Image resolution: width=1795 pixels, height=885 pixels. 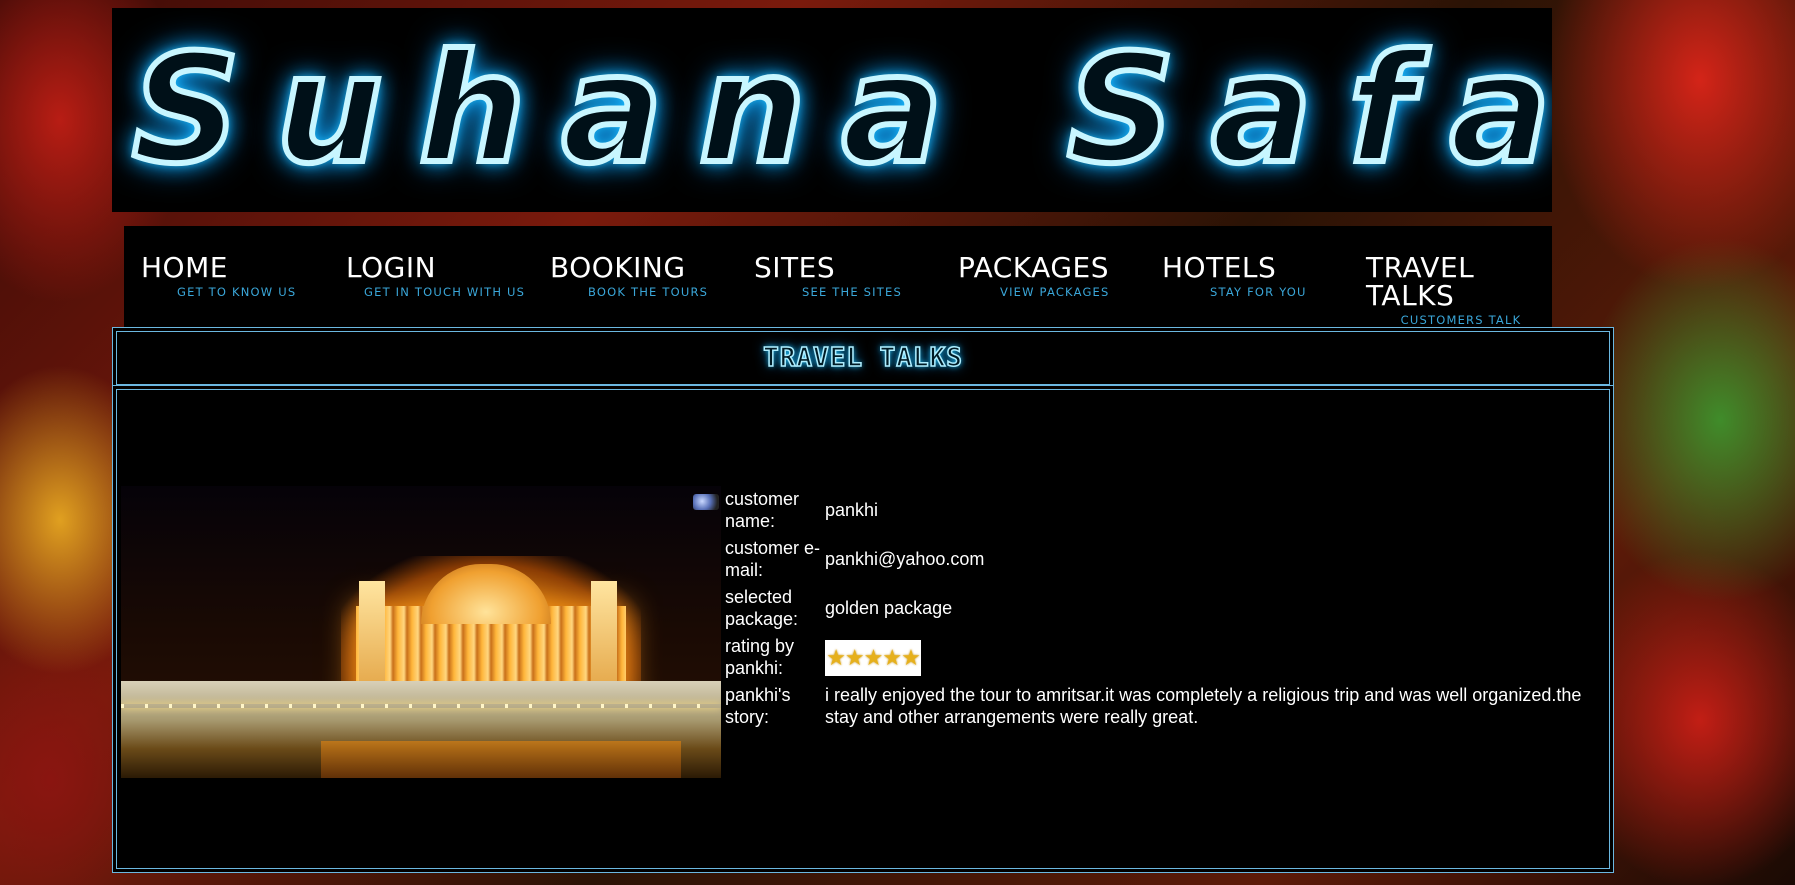 What do you see at coordinates (421, 706) in the screenshot?
I see `walkway-lights` at bounding box center [421, 706].